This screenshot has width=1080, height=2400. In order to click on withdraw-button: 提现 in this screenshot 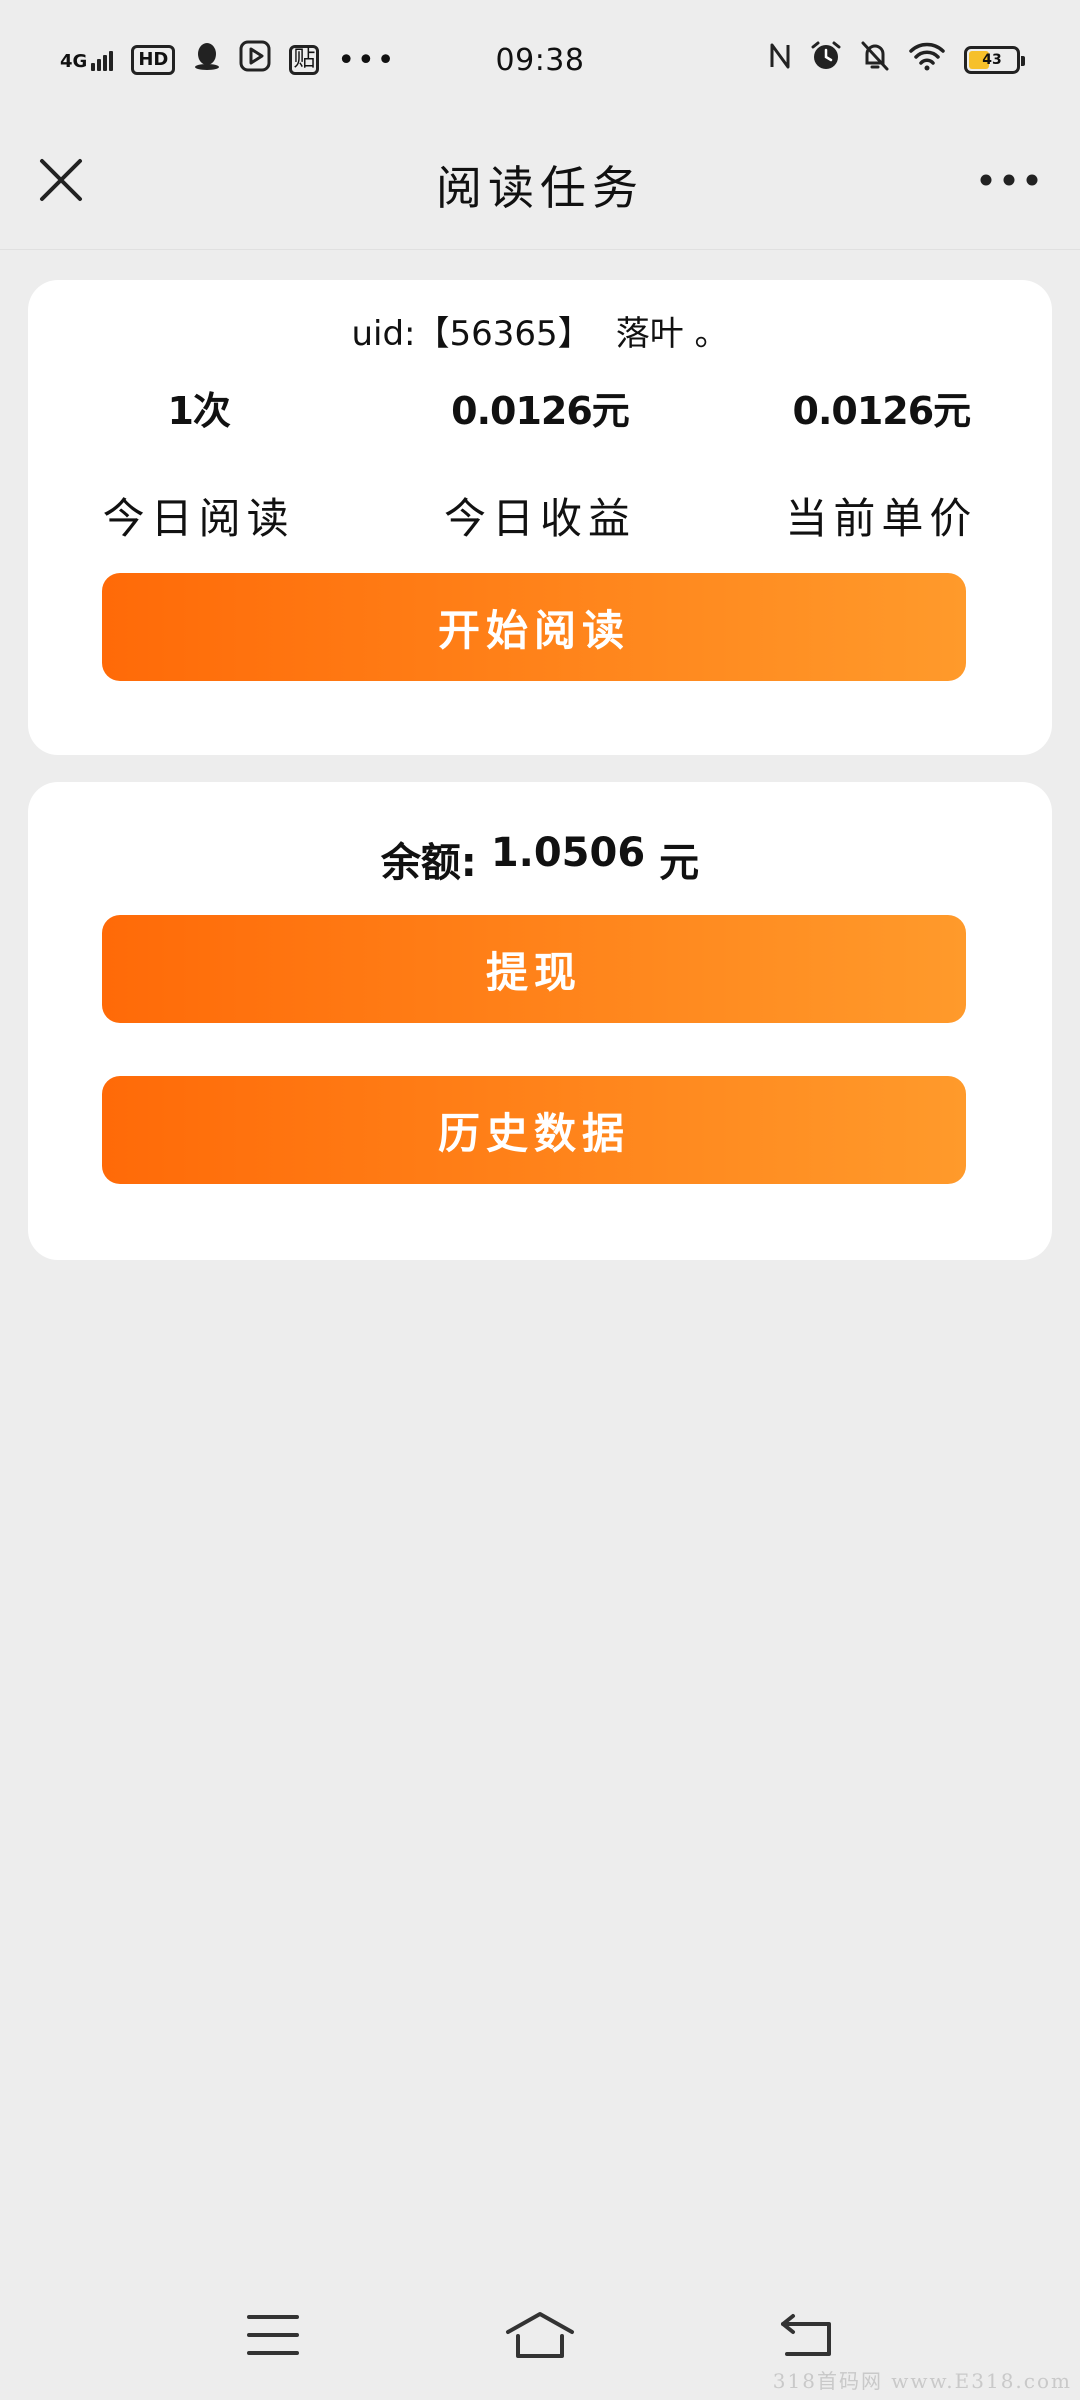, I will do `click(534, 969)`.